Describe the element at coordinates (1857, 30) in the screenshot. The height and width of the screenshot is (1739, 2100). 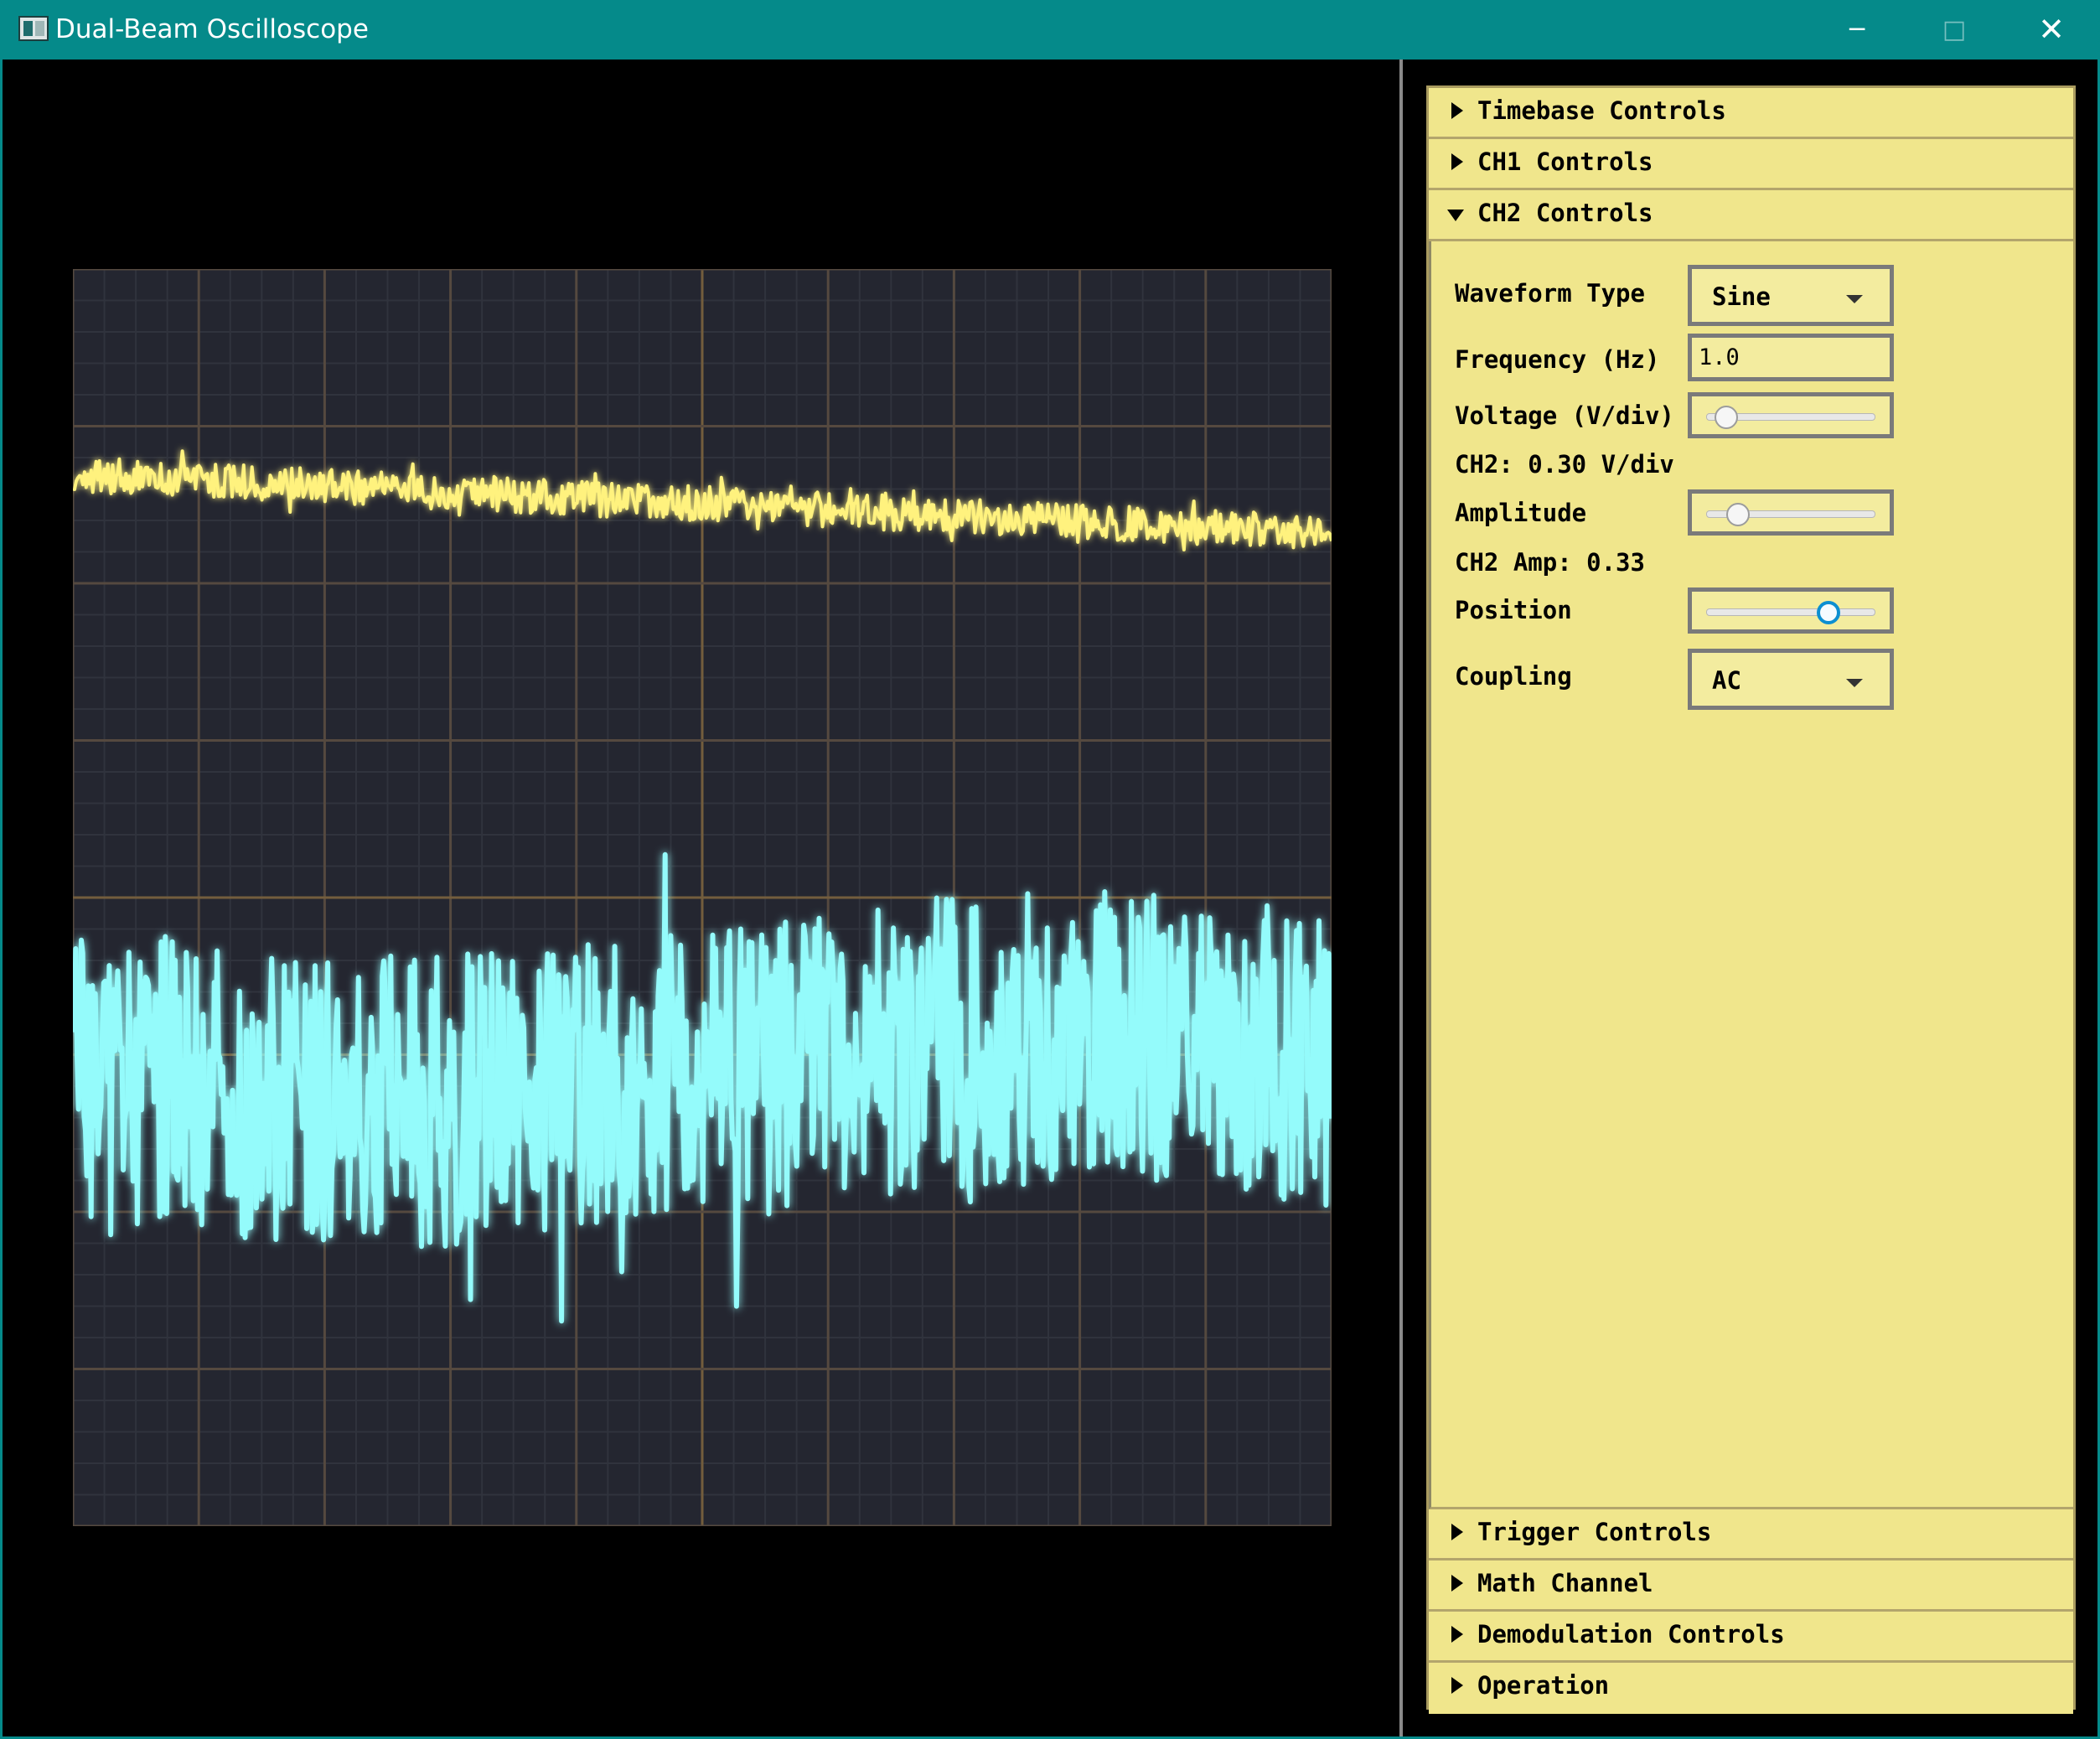
I see `minimize-button: ─` at that location.